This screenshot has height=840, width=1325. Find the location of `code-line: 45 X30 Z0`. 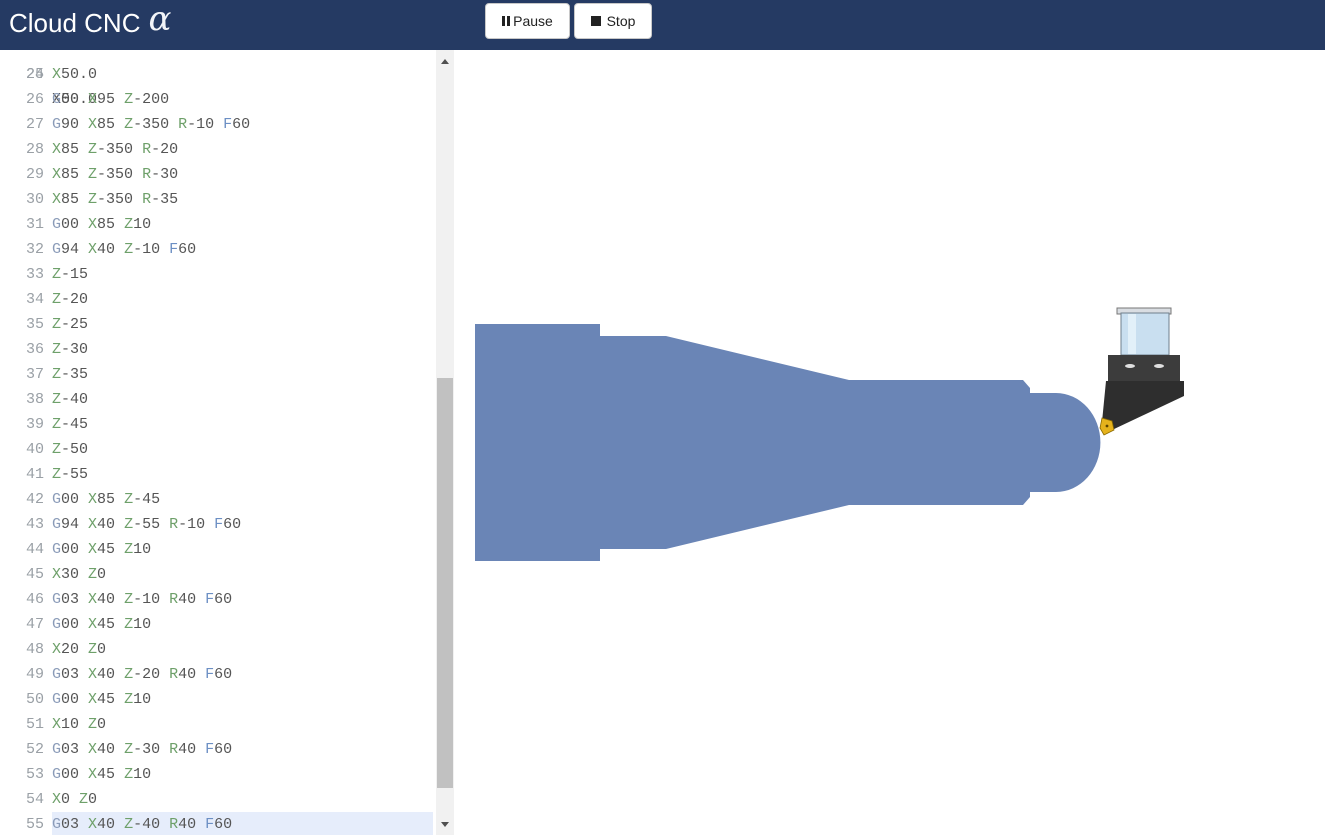

code-line: 45 X30 Z0 is located at coordinates (216, 574).